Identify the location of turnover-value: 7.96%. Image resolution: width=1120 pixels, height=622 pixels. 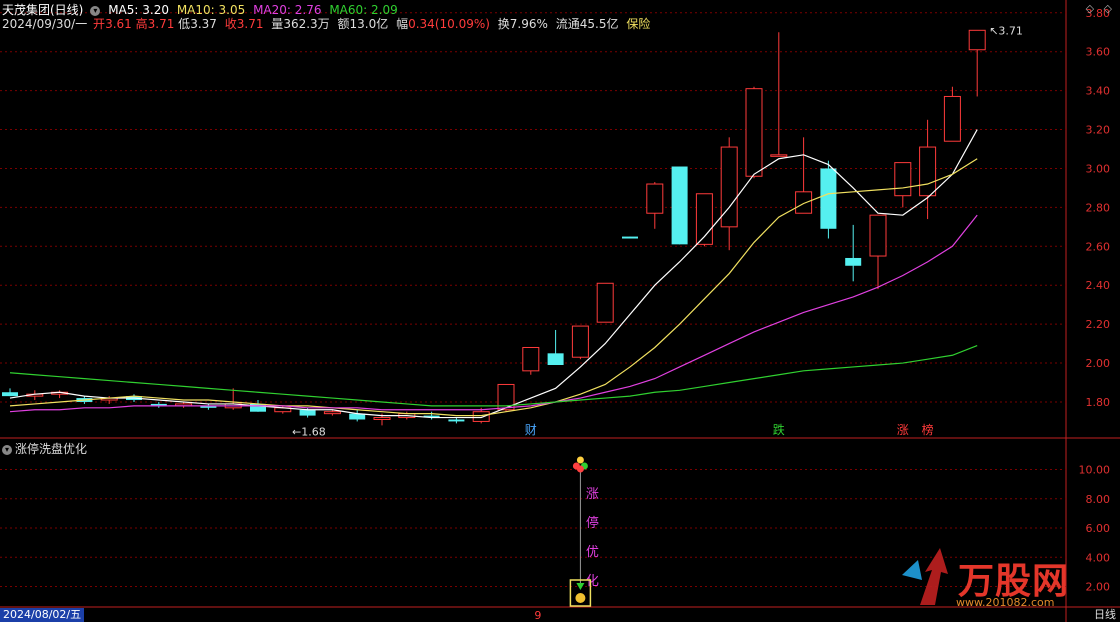
(528, 24).